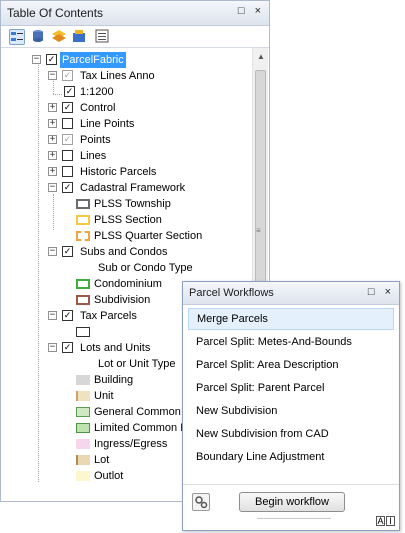 Image resolution: width=405 pixels, height=533 pixels. Describe the element at coordinates (117, 76) in the screenshot. I see `tree-label: Tax Lines Anno` at that location.